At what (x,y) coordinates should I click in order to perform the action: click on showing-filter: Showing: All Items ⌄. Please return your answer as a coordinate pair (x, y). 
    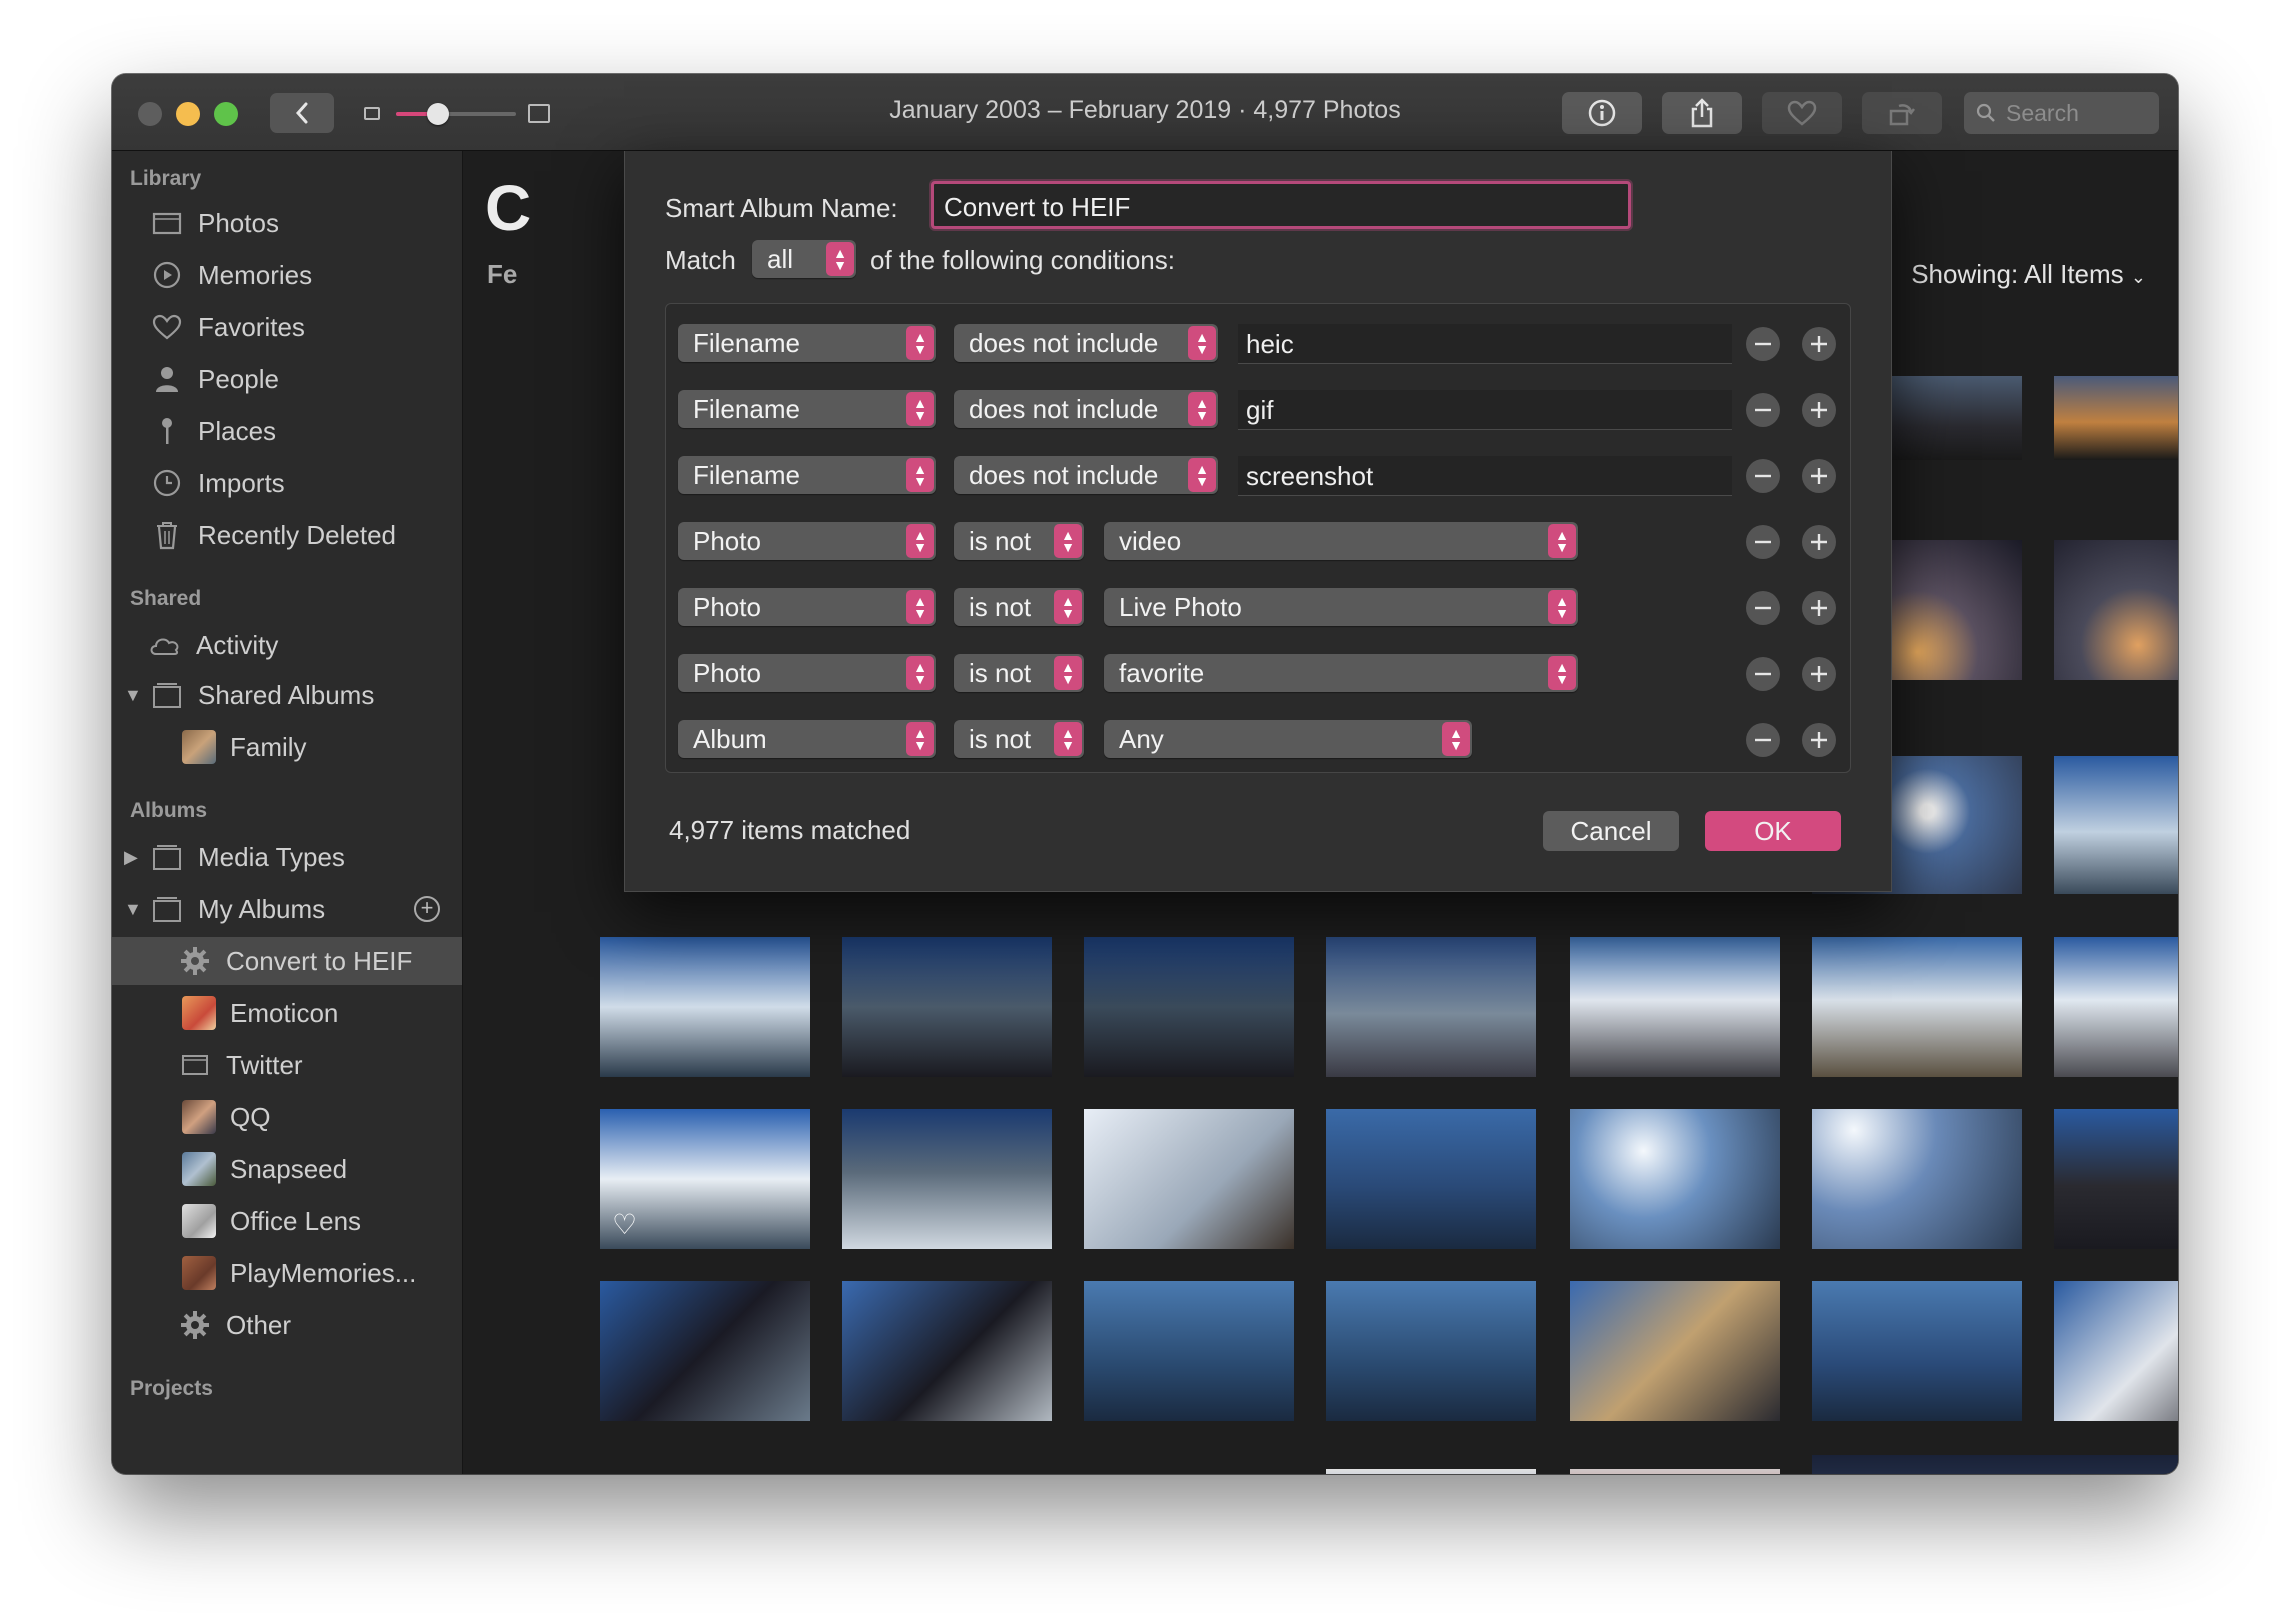
    Looking at the image, I should click on (2028, 274).